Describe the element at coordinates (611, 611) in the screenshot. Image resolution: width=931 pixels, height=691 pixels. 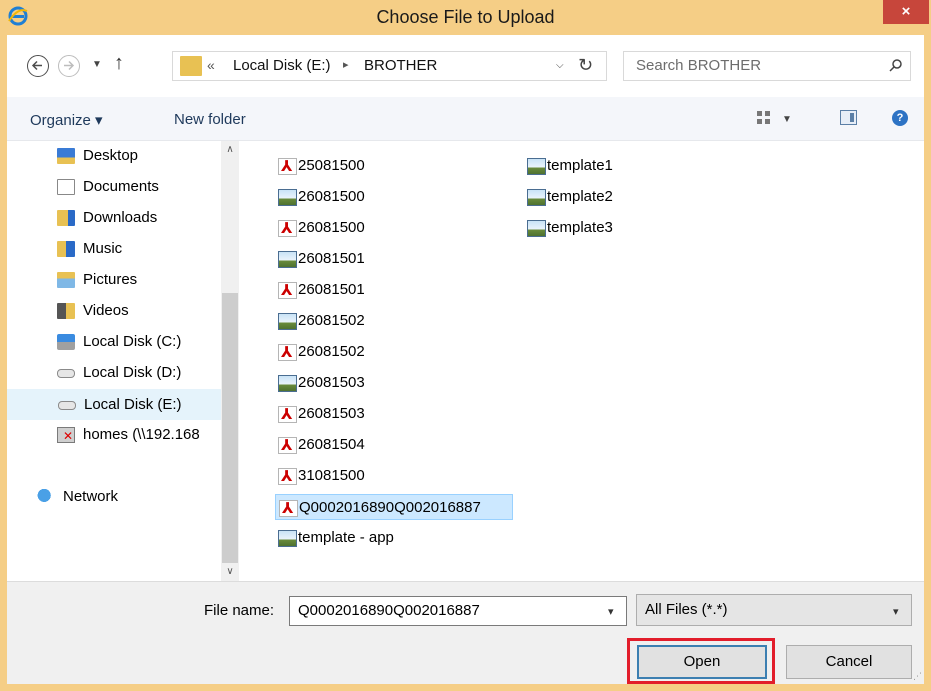
I see `chevron-down-icon: ▾` at that location.